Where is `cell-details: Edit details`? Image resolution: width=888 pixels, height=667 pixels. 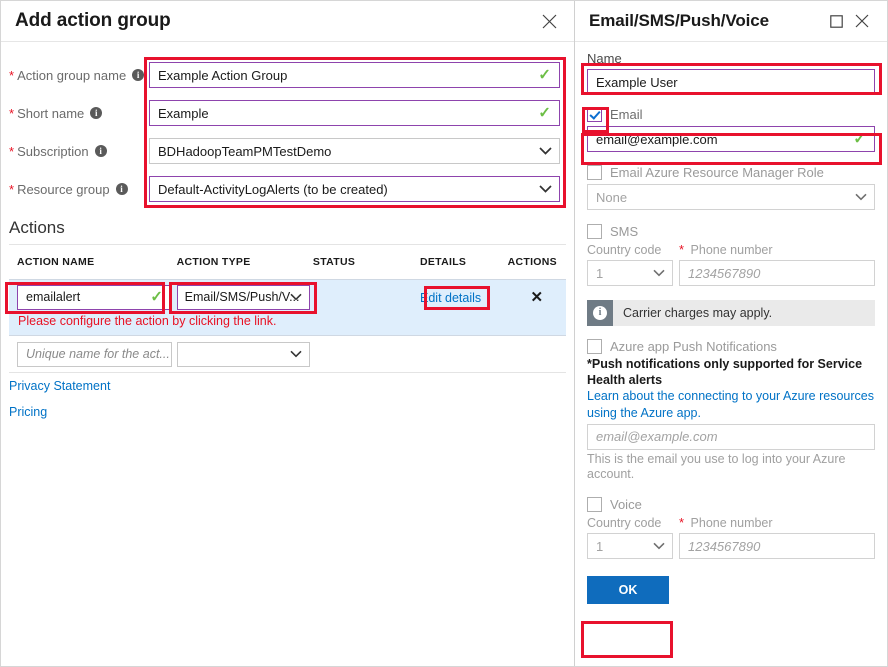 cell-details: Edit details is located at coordinates (464, 297).